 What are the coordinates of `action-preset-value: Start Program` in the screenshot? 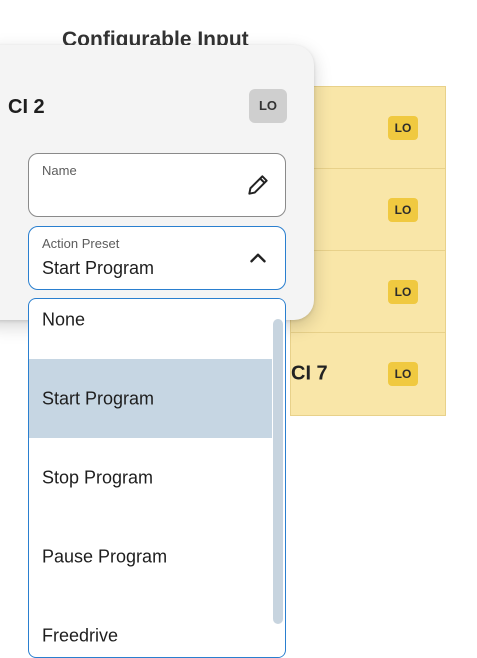 It's located at (98, 268).